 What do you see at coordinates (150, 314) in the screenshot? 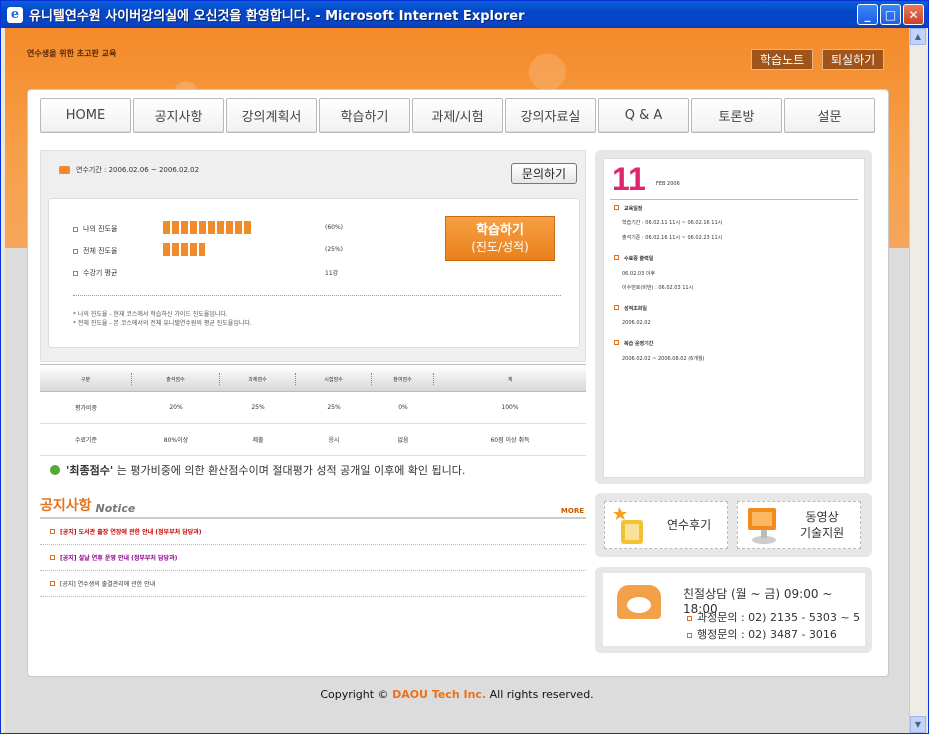
I see `progress-note: * 나의 진도율 - 현재 코스에서 학습하신 가이드 진도율입니다.` at bounding box center [150, 314].